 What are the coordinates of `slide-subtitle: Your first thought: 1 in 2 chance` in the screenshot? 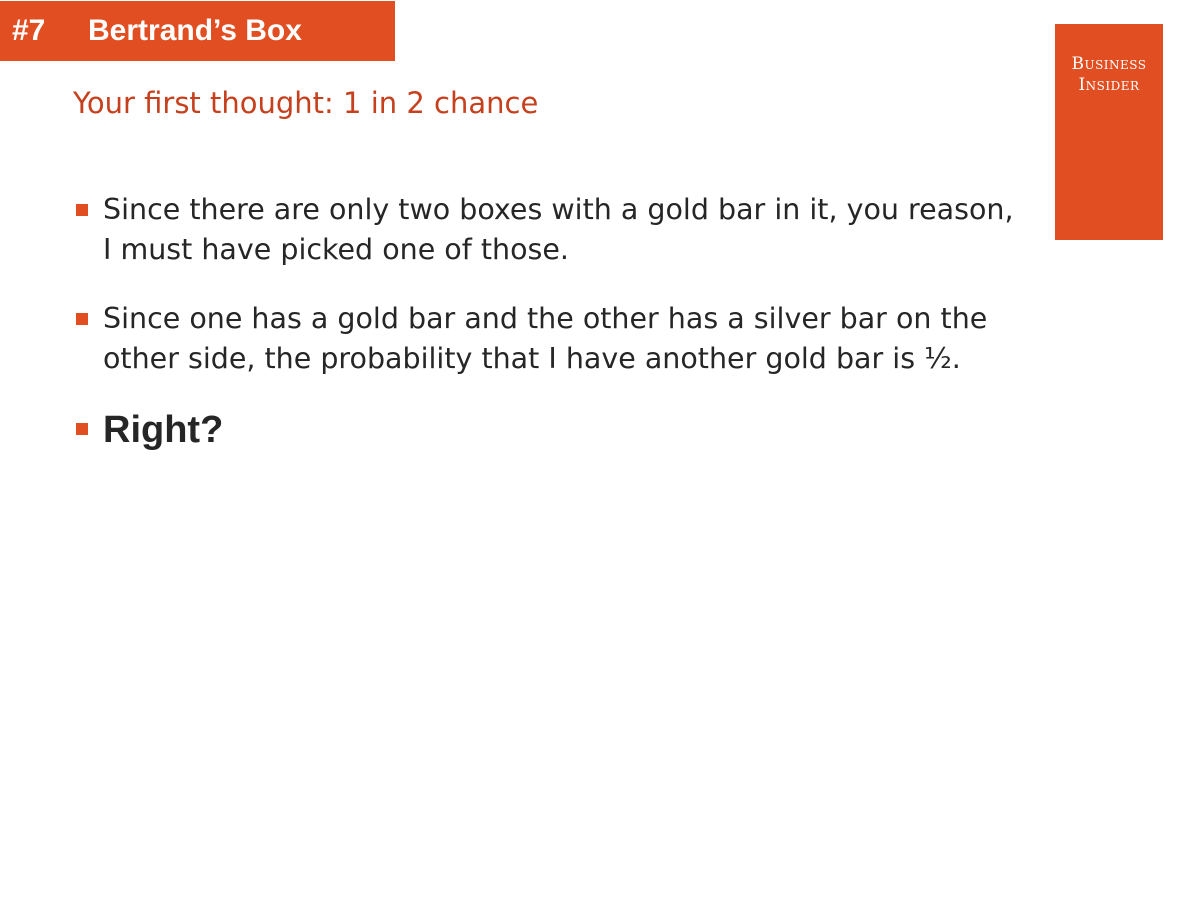 It's located at (306, 103).